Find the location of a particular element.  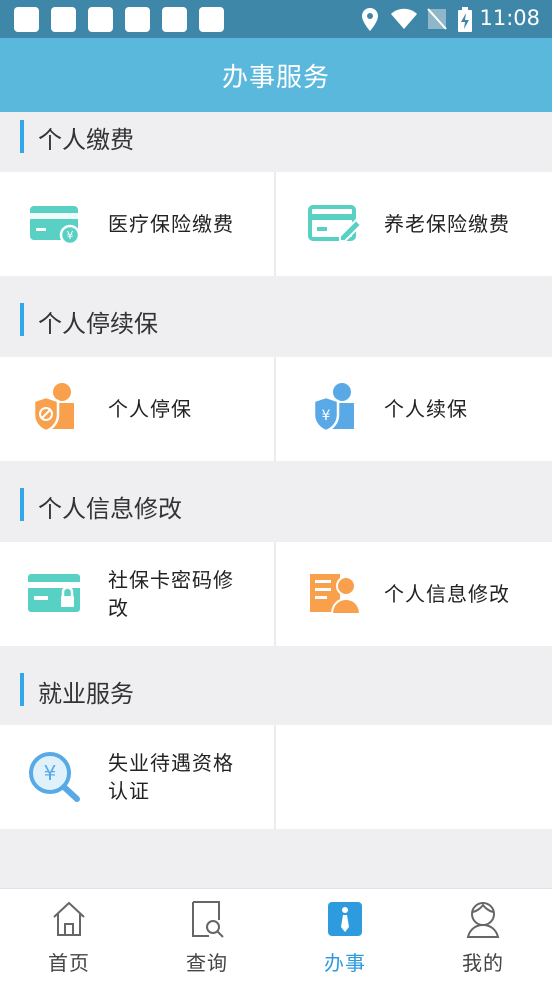

personal-info-change-button: 个人信息修改 is located at coordinates (413, 594).